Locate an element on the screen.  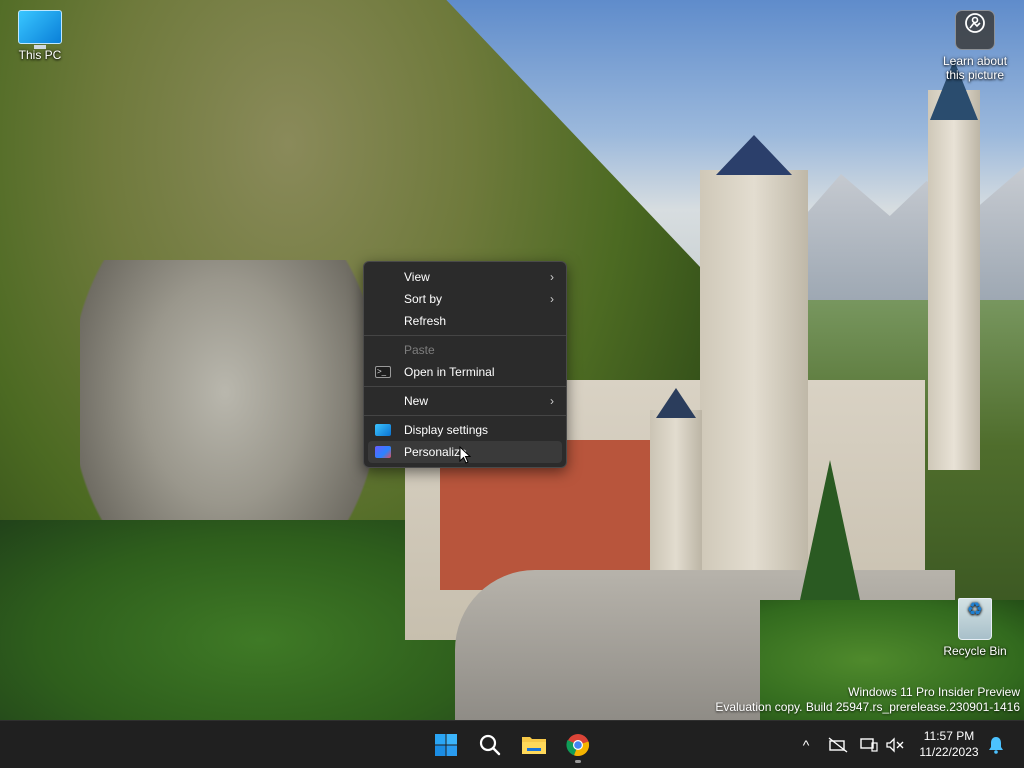
bell-icon is located at coordinates (996, 745).